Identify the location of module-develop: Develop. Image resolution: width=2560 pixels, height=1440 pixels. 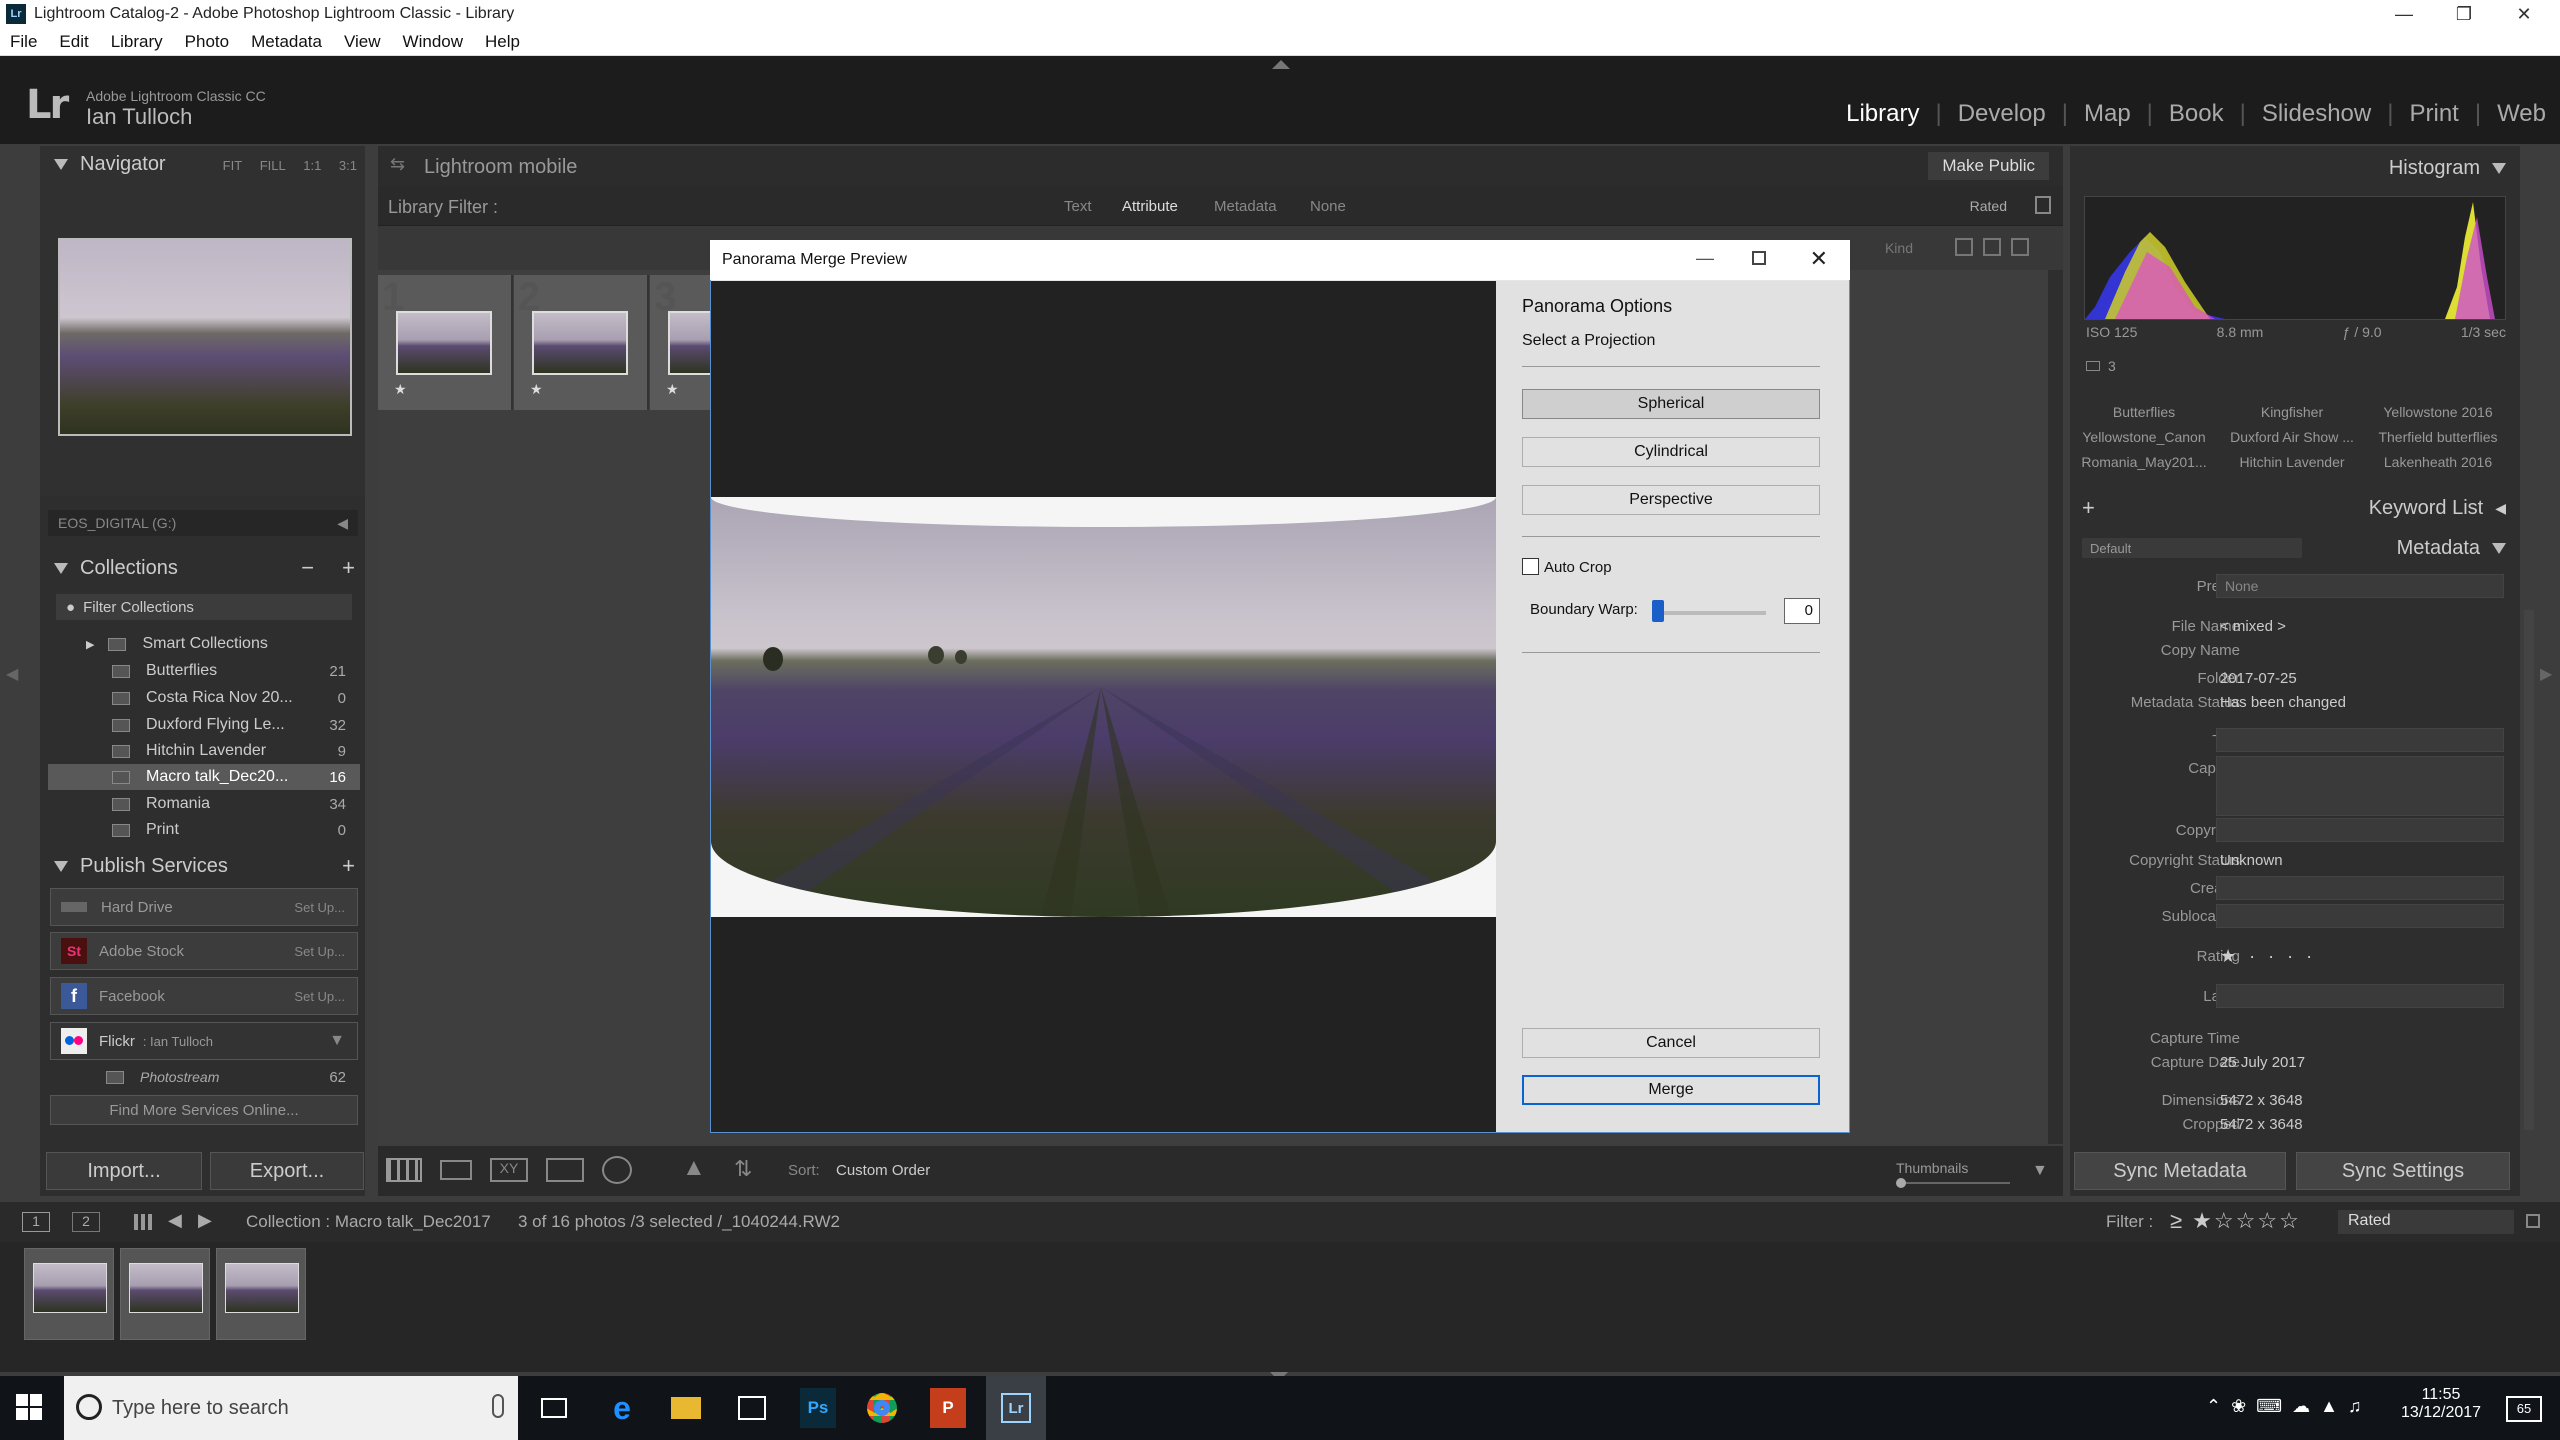
(2002, 114).